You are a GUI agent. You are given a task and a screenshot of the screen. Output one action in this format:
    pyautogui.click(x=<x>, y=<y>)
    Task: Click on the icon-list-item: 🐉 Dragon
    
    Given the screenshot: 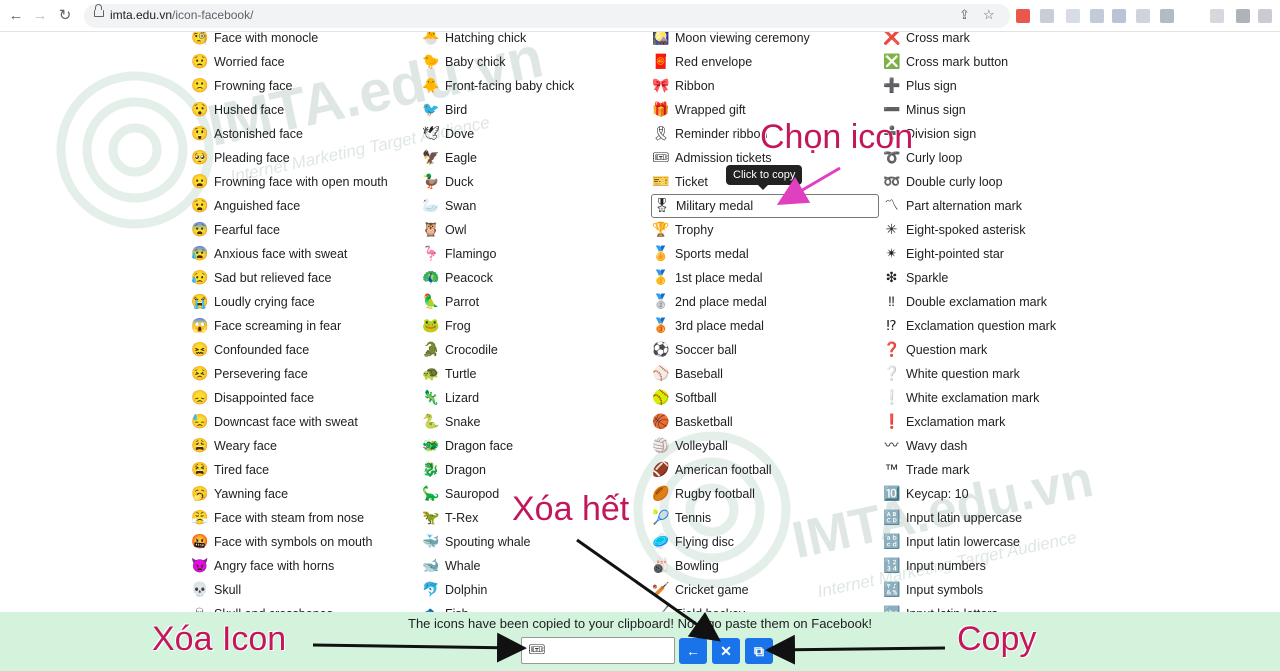 What is the action you would take?
    pyautogui.click(x=535, y=470)
    